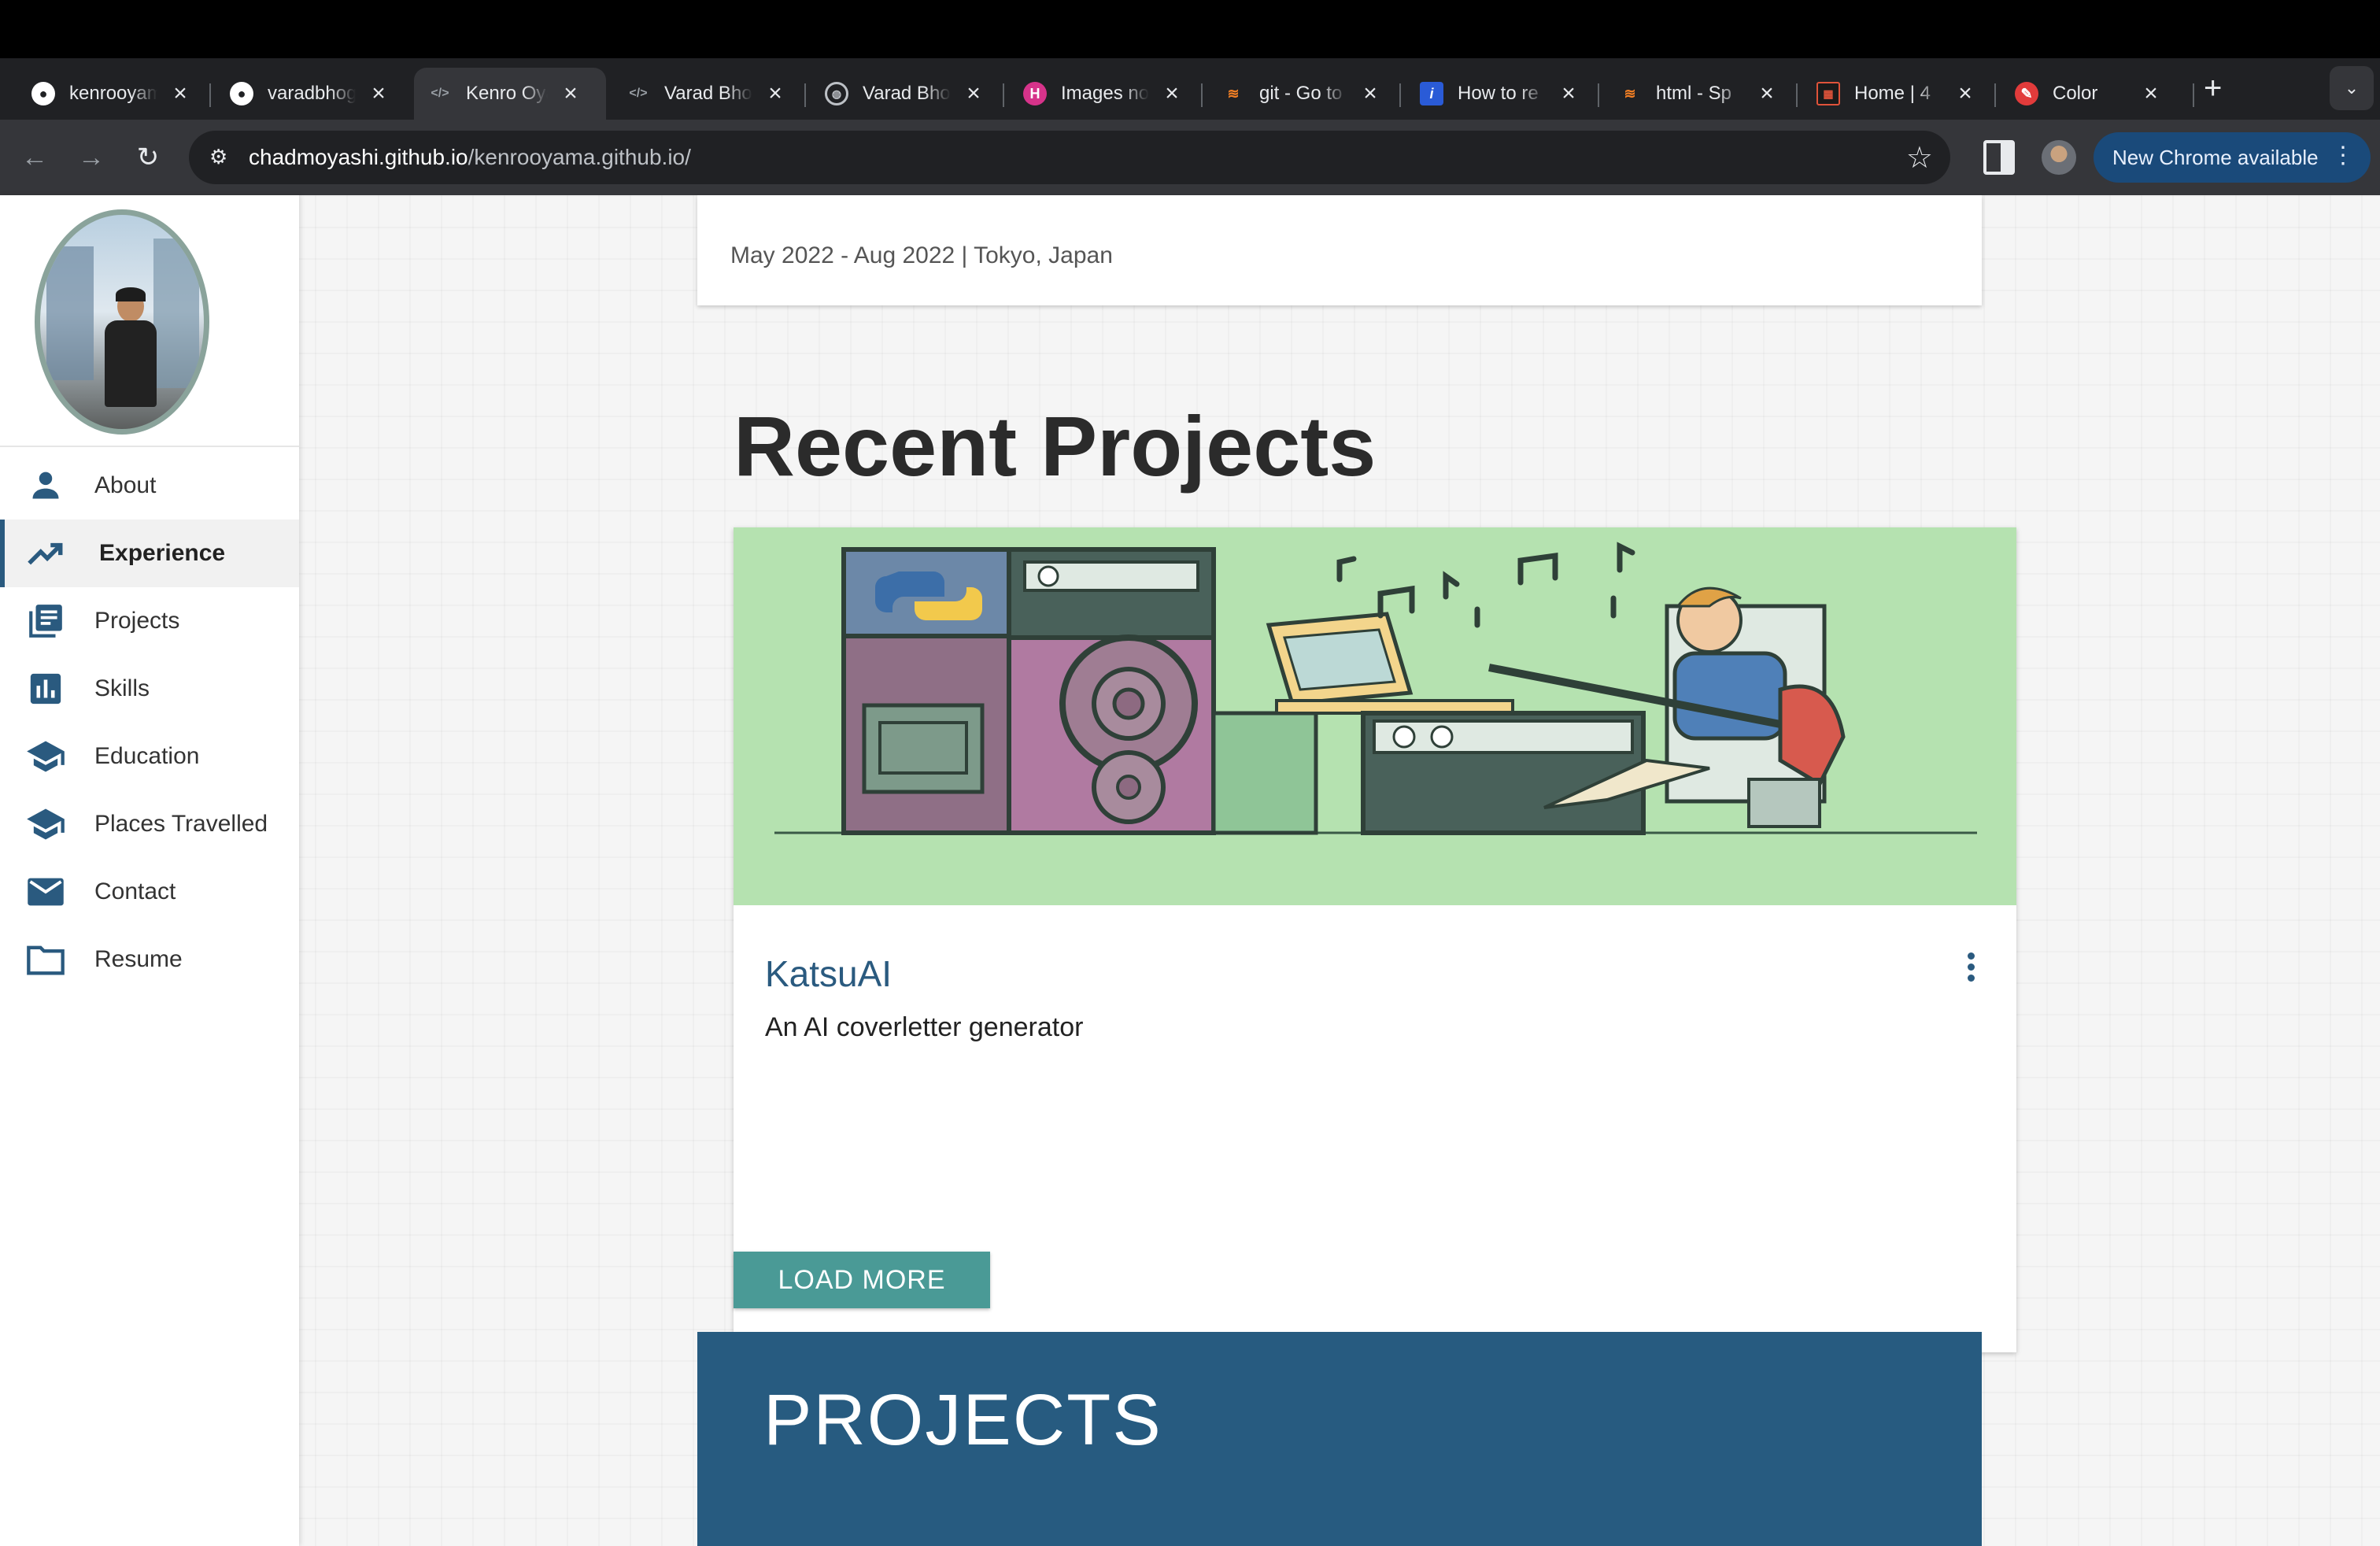 This screenshot has height=1546, width=2380. Describe the element at coordinates (222, 157) in the screenshot. I see `site-info-icon: ⚙` at that location.